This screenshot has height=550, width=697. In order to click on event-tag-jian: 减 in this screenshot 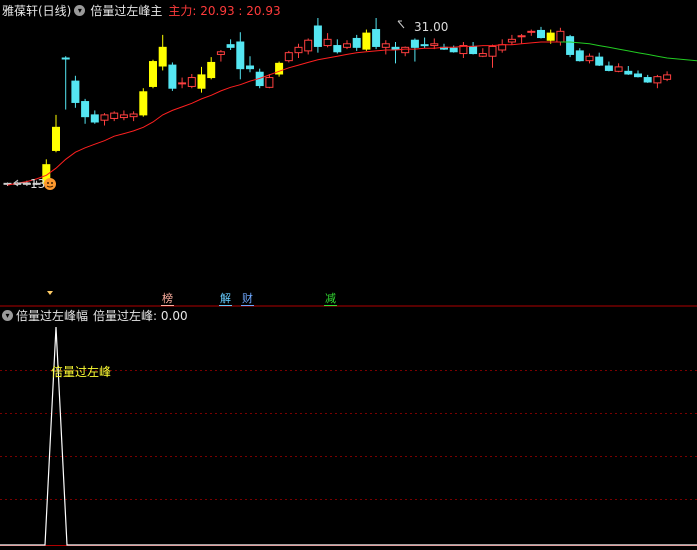, I will do `click(330, 299)`.